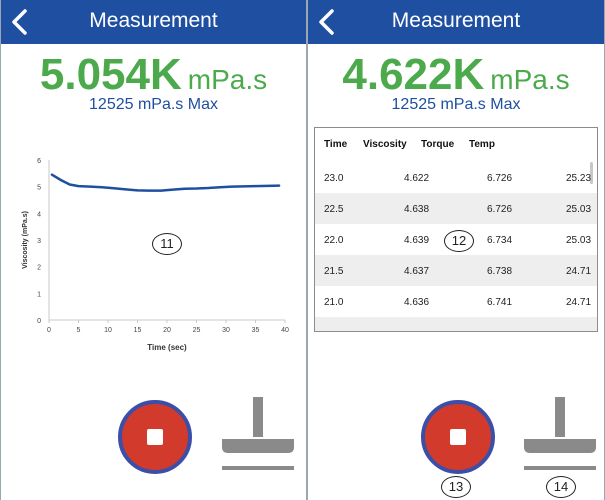  I want to click on x-tick-label: 0, so click(49, 330).